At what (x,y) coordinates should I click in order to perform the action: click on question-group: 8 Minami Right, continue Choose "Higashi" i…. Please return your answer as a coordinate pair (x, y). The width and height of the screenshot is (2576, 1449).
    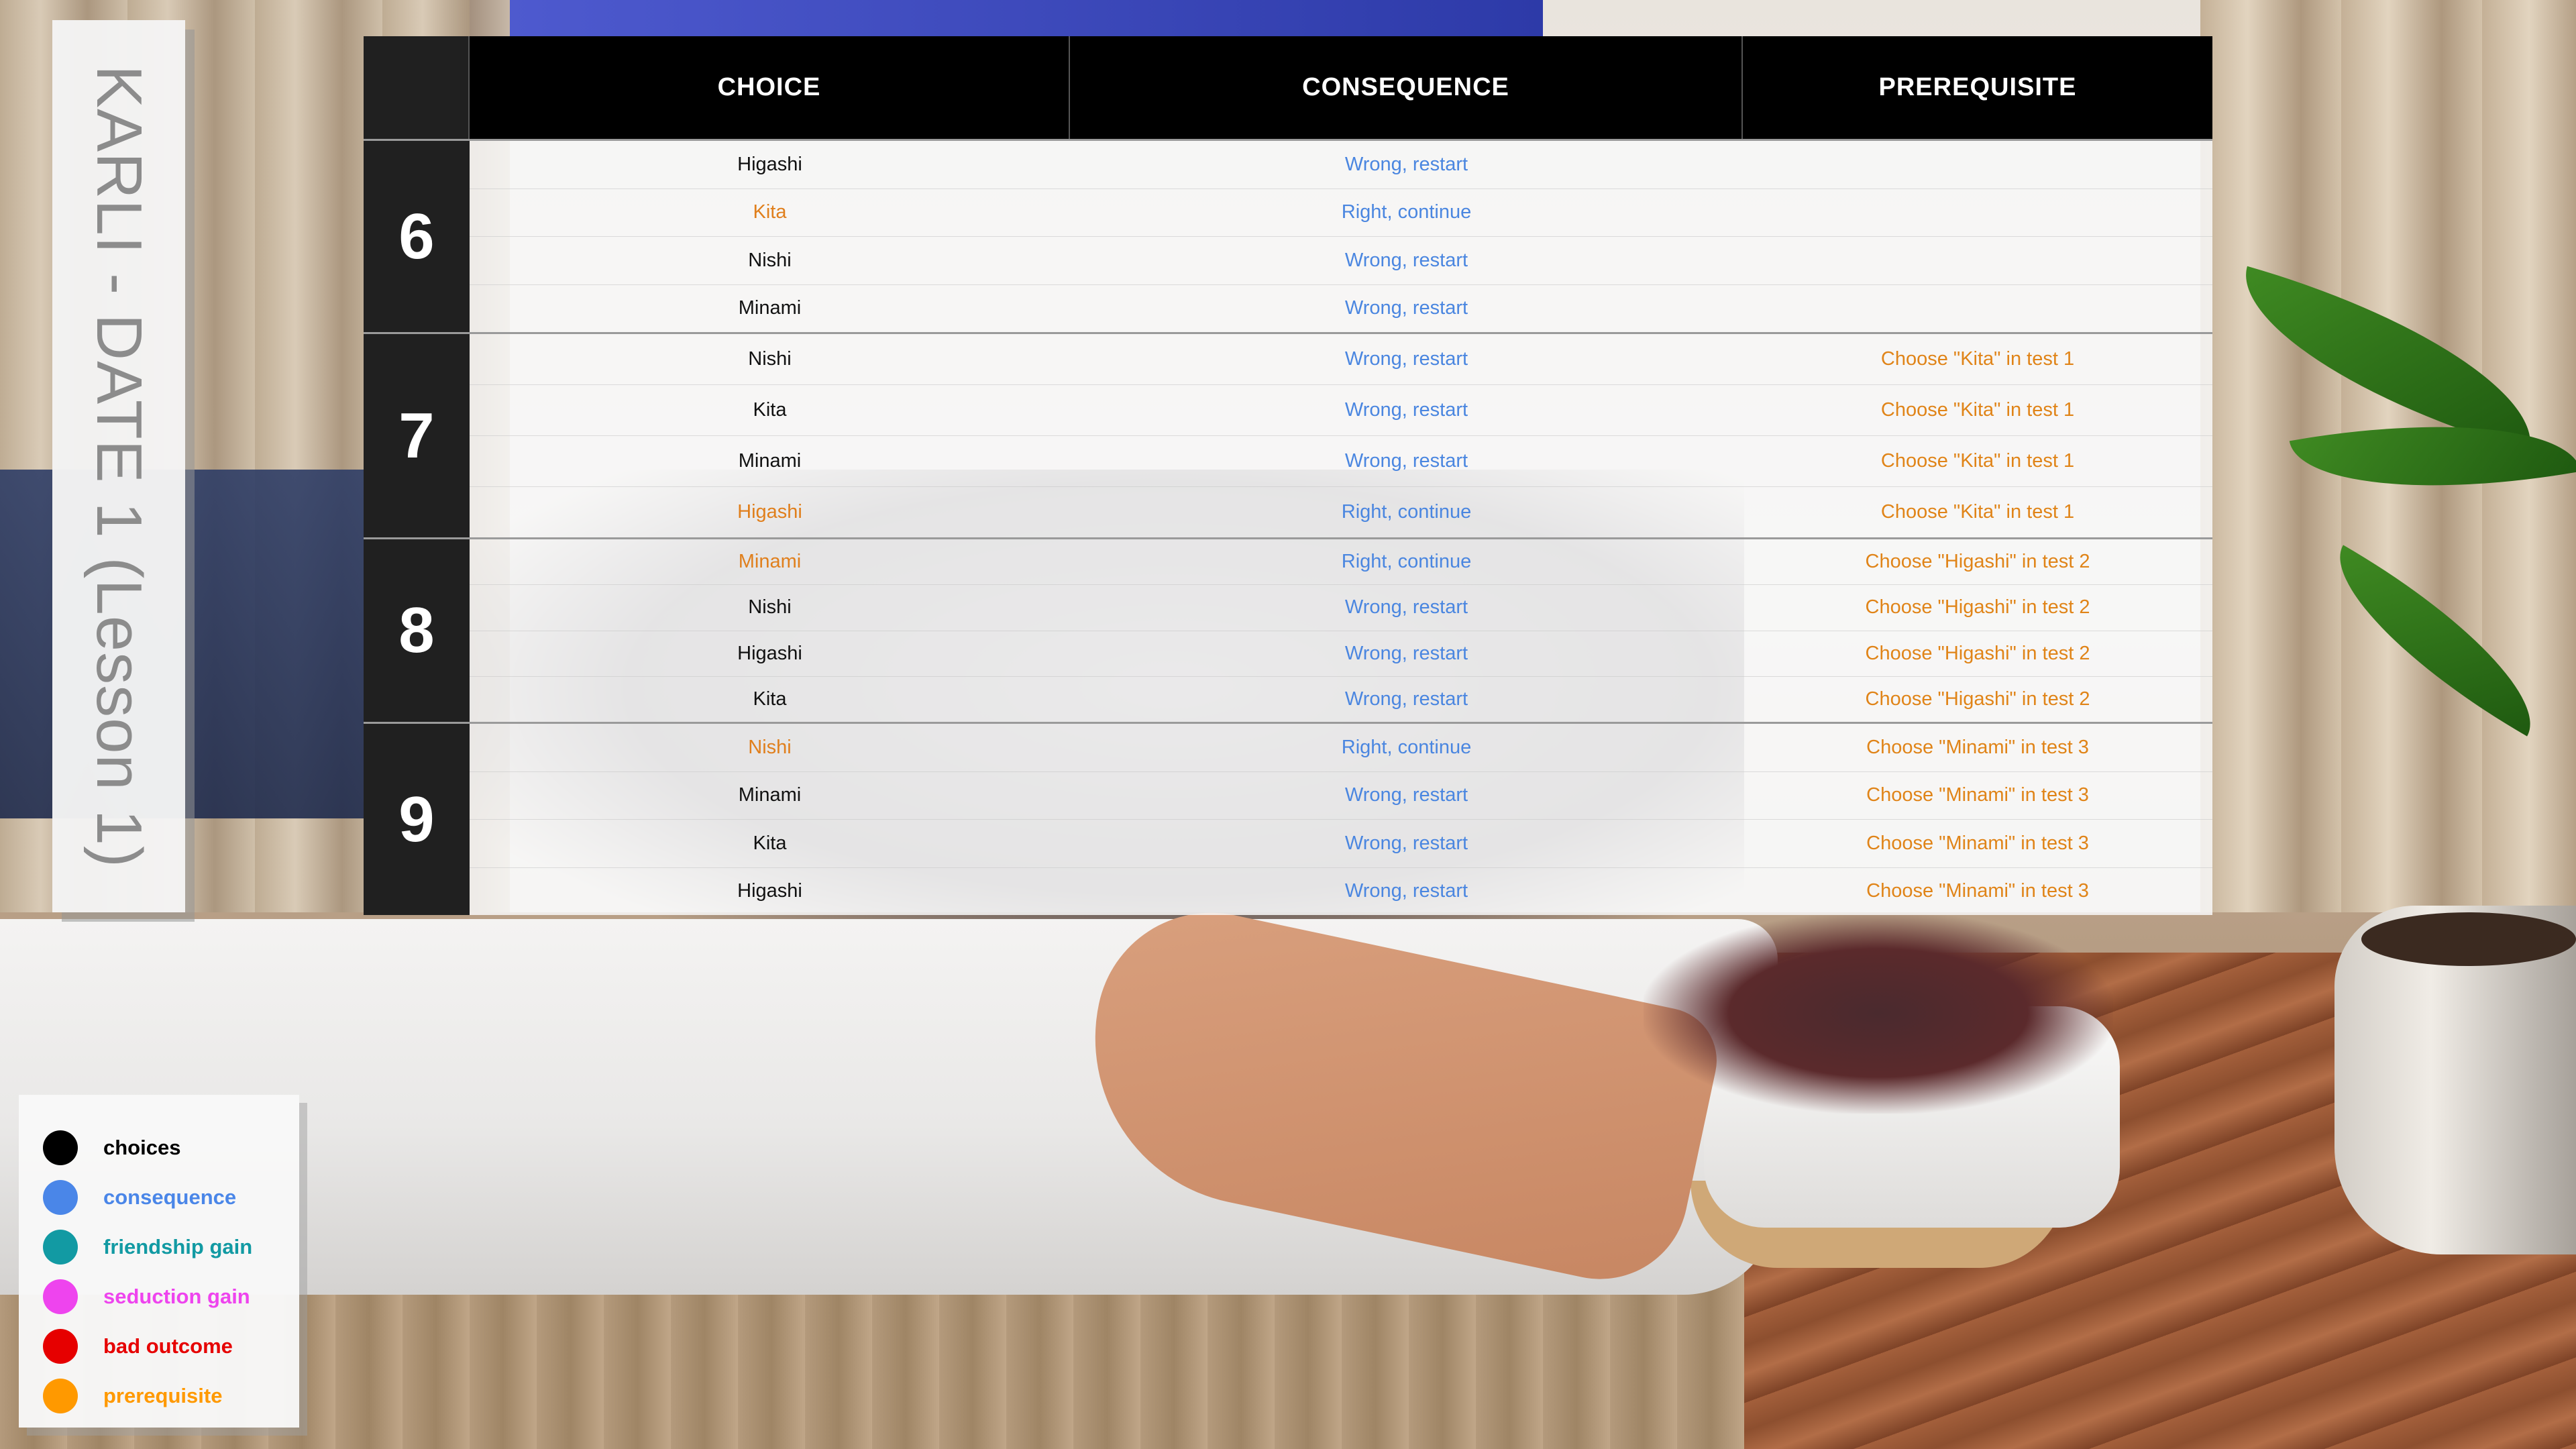
    Looking at the image, I should click on (1288, 629).